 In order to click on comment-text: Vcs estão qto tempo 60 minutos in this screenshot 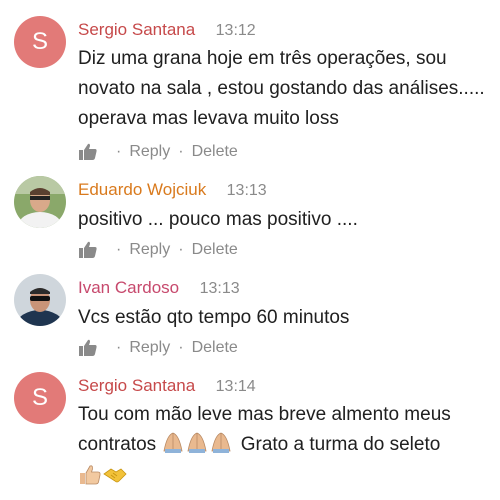, I will do `click(214, 317)`.